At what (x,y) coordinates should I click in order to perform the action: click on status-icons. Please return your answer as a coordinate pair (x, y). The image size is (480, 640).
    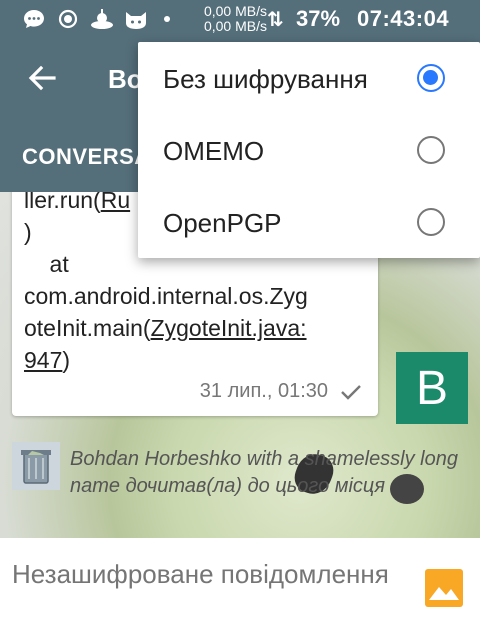
    Looking at the image, I should click on (96, 19).